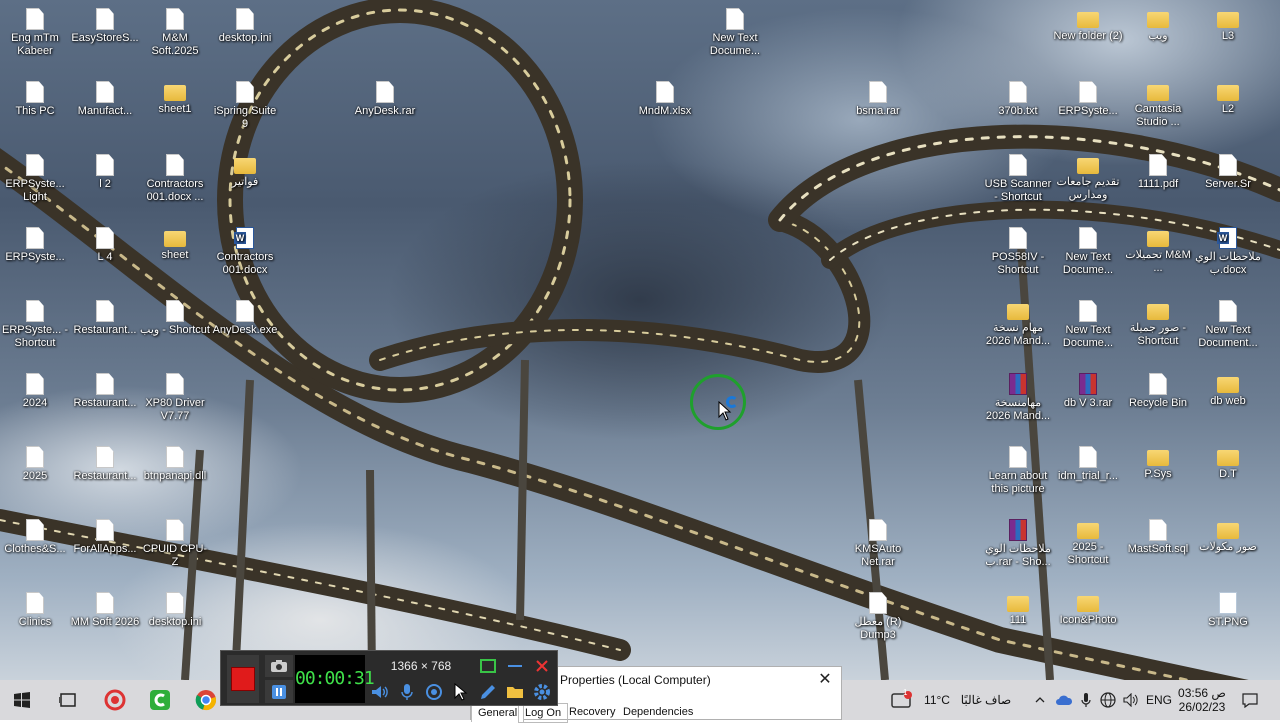 This screenshot has width=1280, height=723. Describe the element at coordinates (665, 99) in the screenshot. I see `desktop-icon: MndM.xlsx` at that location.